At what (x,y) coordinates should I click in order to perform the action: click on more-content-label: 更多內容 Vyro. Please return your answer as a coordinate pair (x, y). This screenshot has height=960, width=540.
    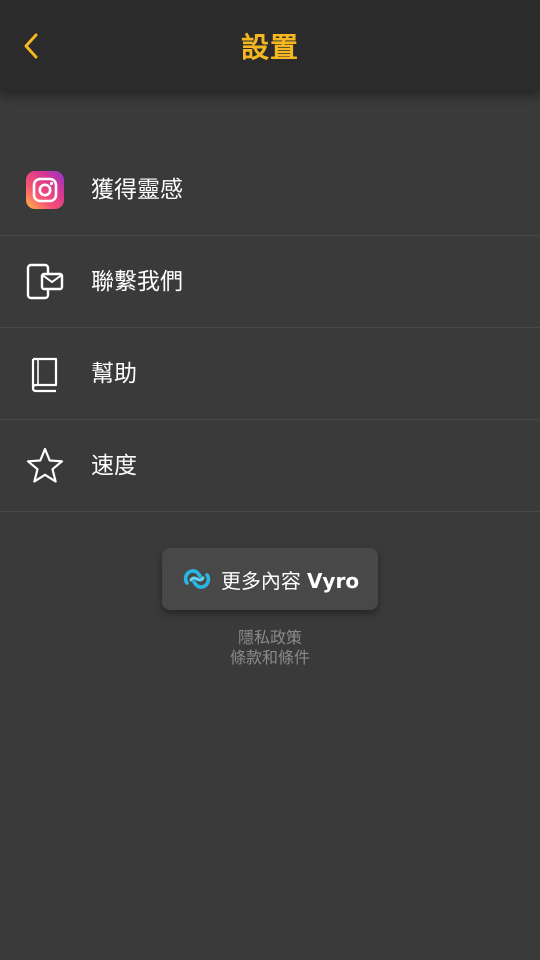
    Looking at the image, I should click on (290, 579).